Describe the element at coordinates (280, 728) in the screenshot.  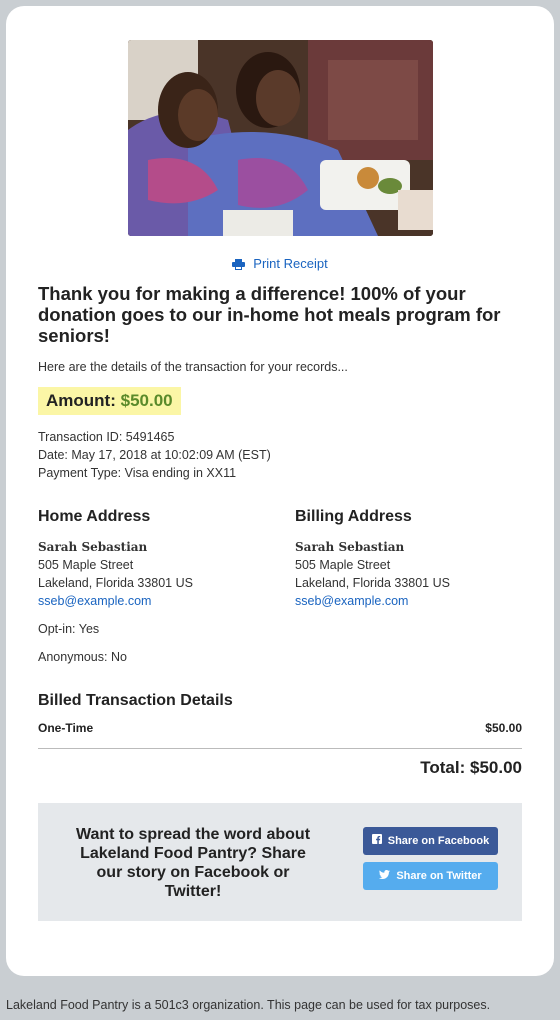
I see `billed-item-row: One-Time $50.00` at that location.